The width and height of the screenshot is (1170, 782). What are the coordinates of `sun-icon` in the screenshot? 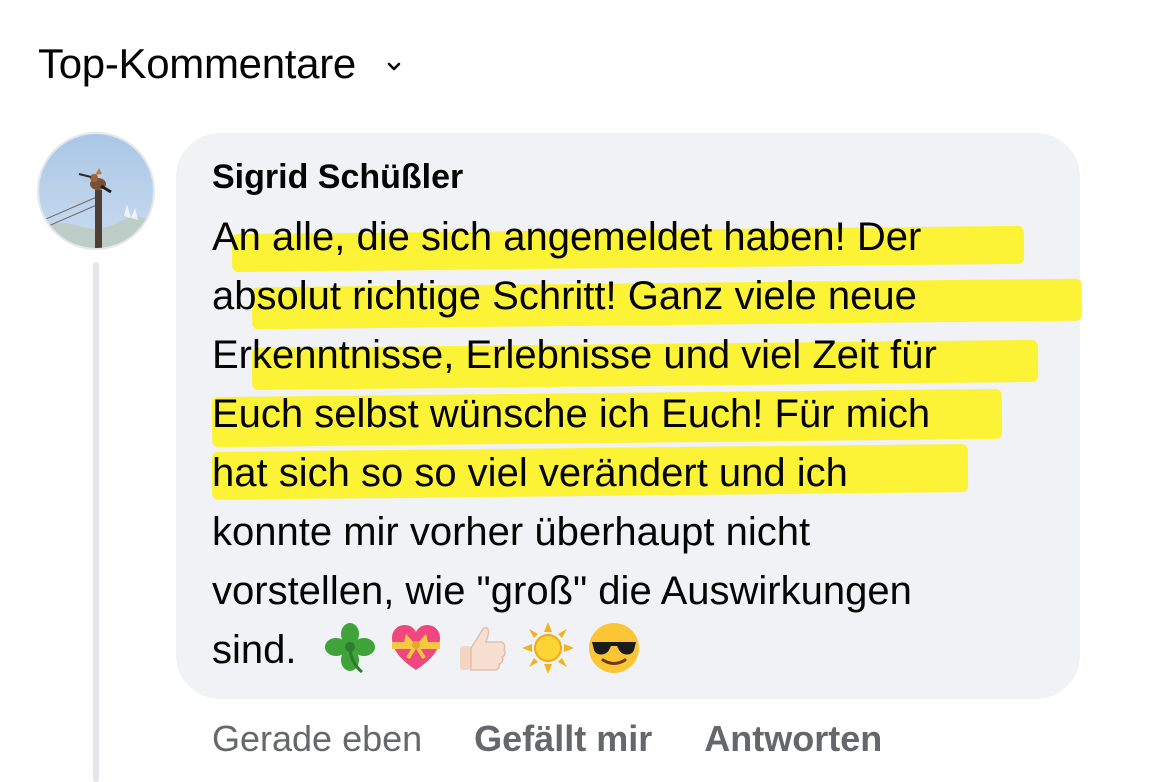 It's located at (547, 648).